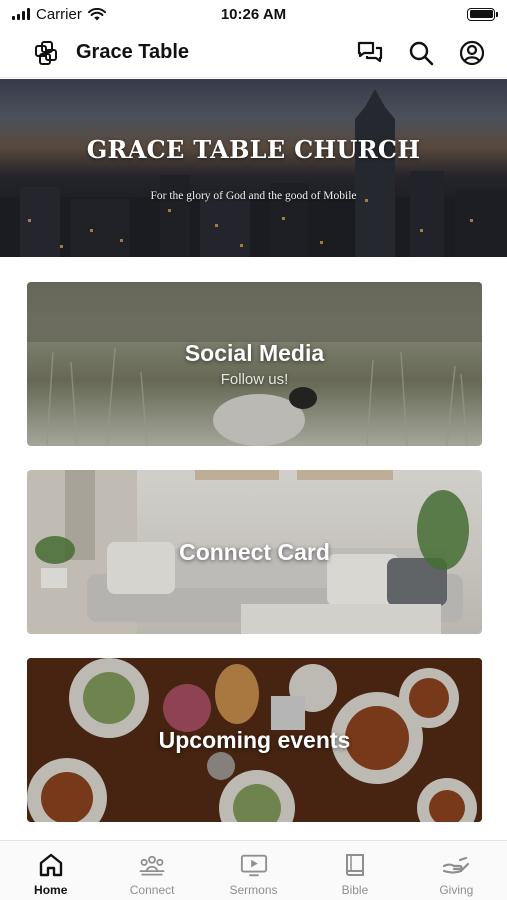 The image size is (507, 900). I want to click on tab-sermons: Sermons, so click(253, 870).